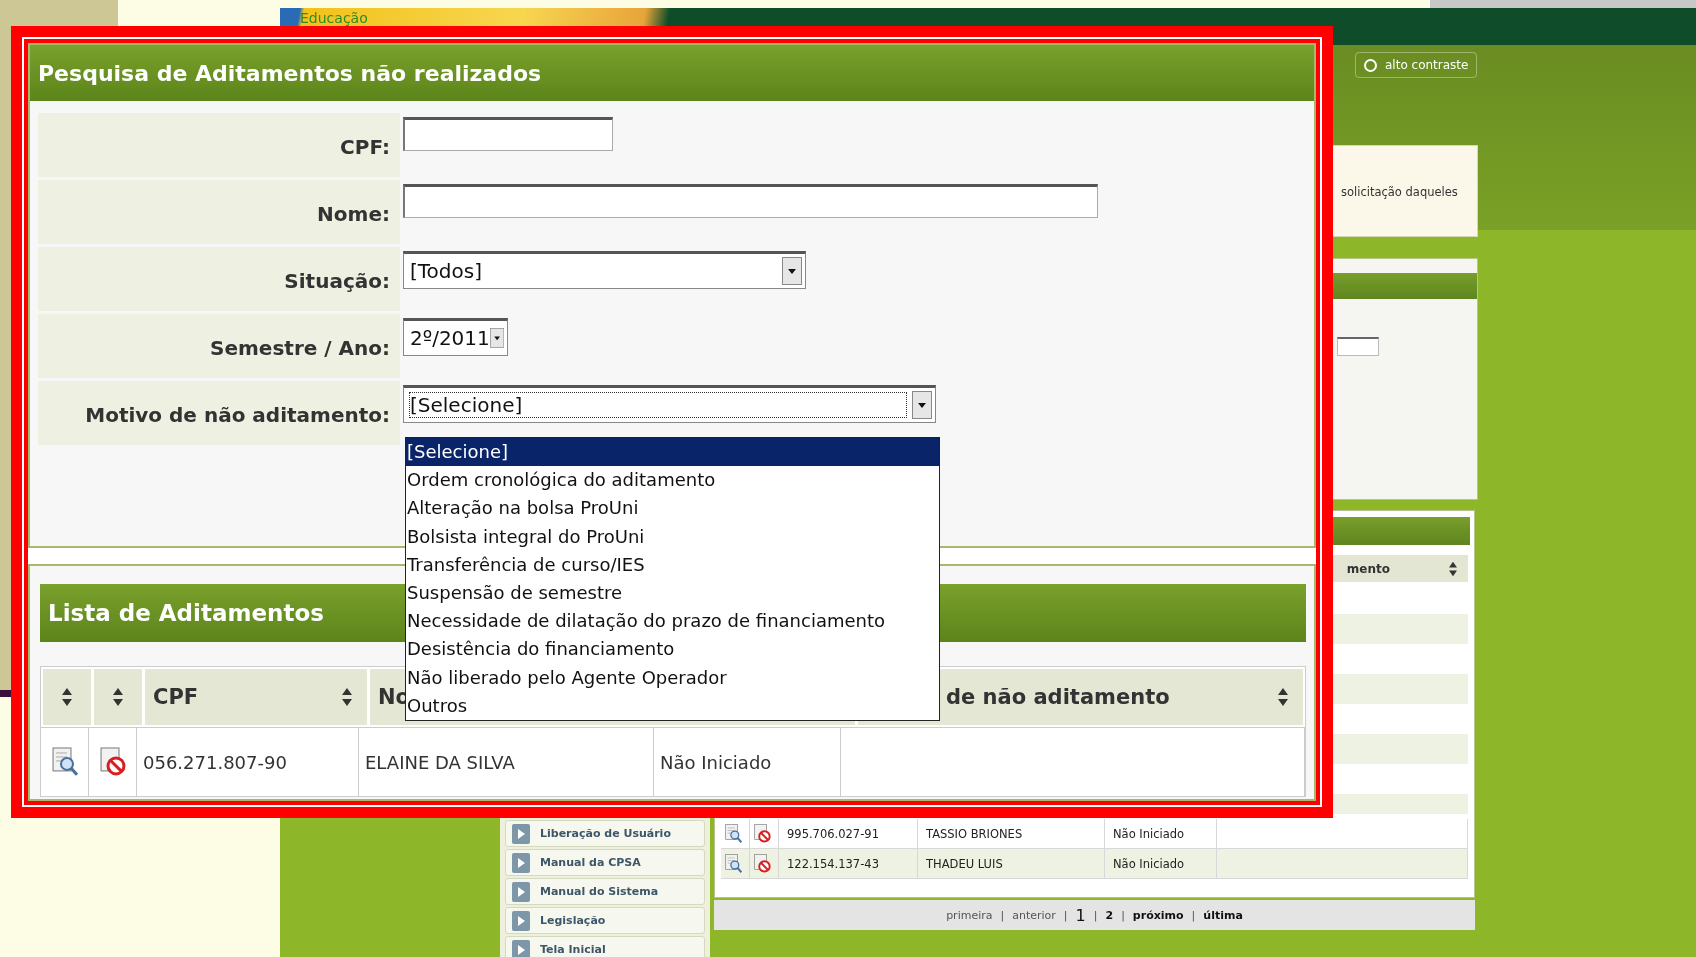 The height and width of the screenshot is (957, 1696). Describe the element at coordinates (848, 833) in the screenshot. I see `table-cell: 995.706.027-91` at that location.